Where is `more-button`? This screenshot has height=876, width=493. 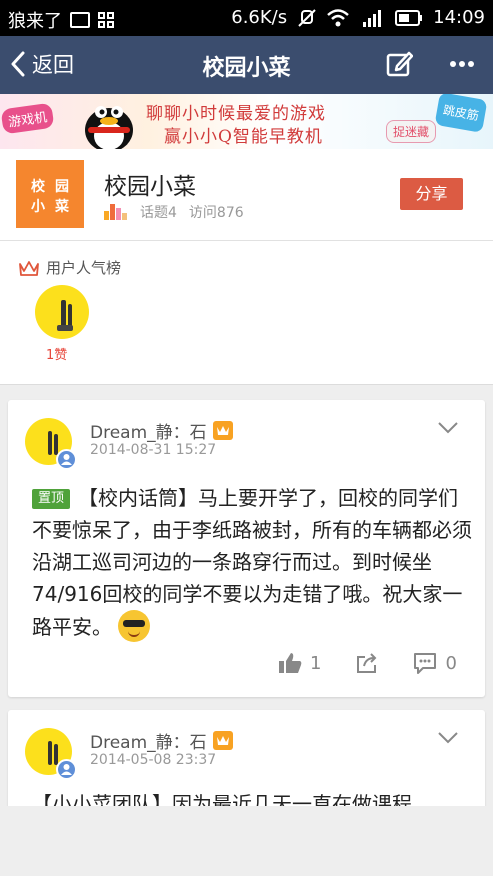
more-button is located at coordinates (462, 66).